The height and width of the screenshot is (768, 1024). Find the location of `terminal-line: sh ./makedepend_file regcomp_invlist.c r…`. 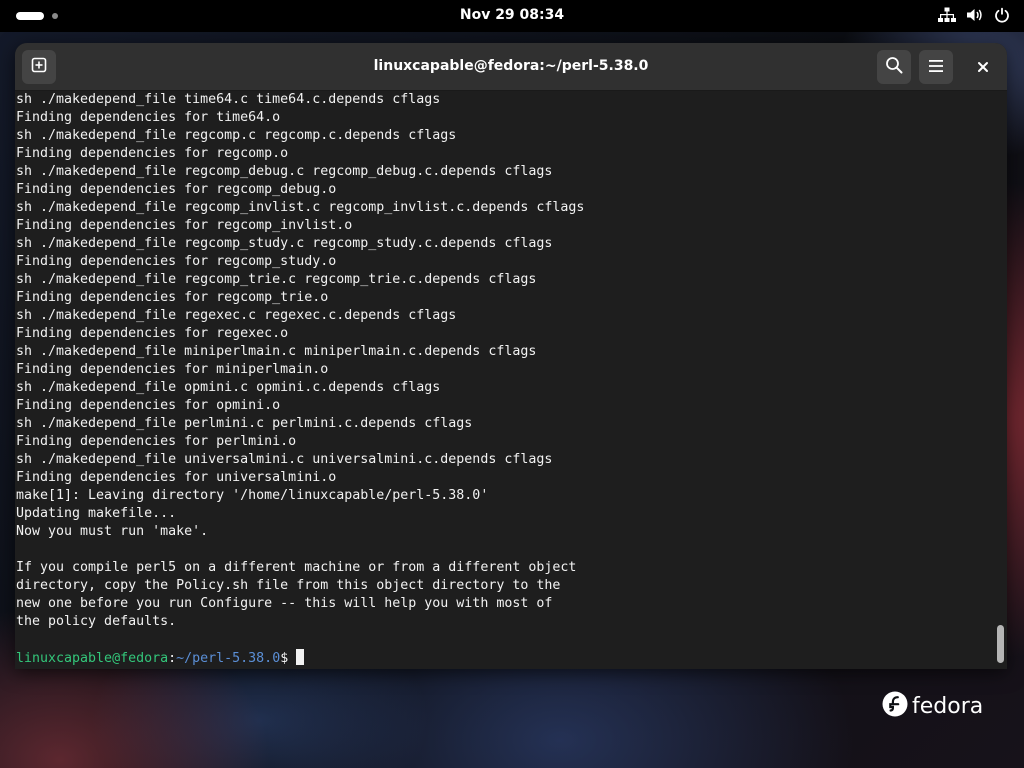

terminal-line: sh ./makedepend_file regcomp_invlist.c r… is located at coordinates (300, 207).